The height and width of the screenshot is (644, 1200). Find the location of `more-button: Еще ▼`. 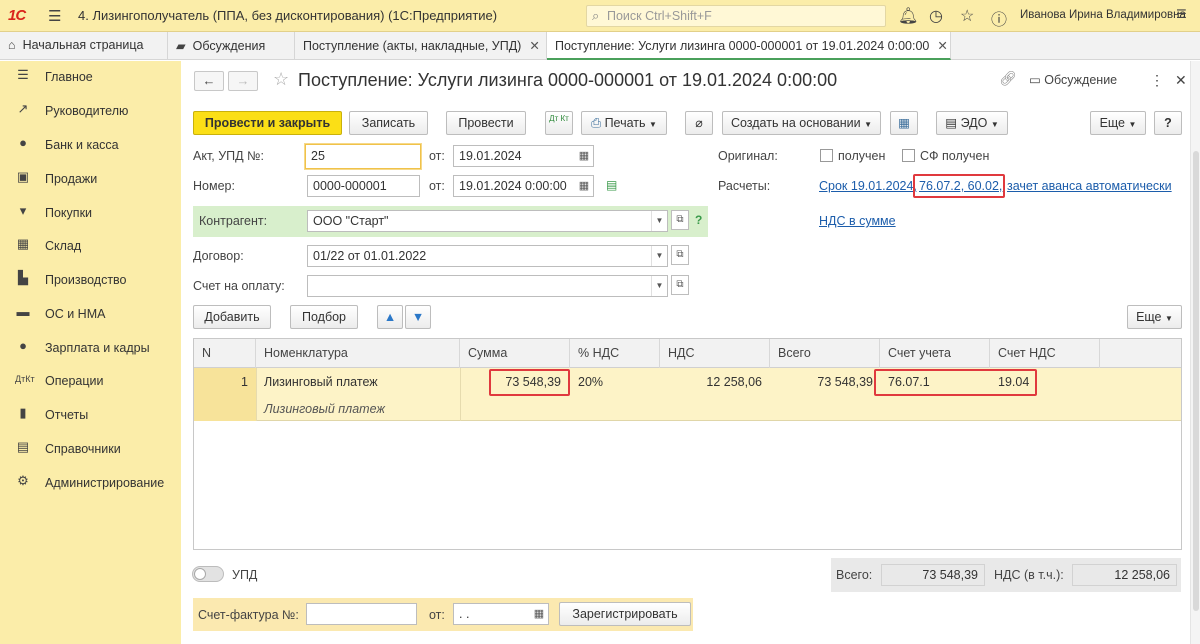

more-button: Еще ▼ is located at coordinates (1118, 123).